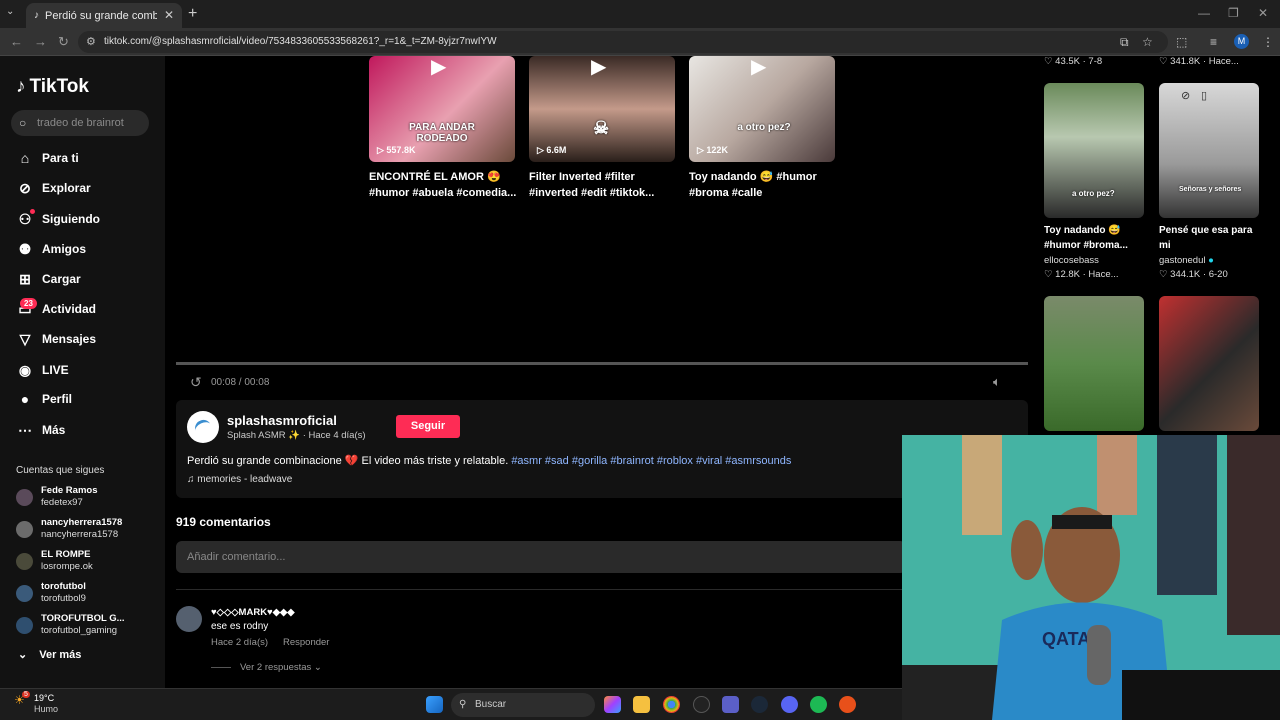 The width and height of the screenshot is (1280, 720). Describe the element at coordinates (40, 430) in the screenshot. I see `nav-mas: ⋯ Más` at that location.